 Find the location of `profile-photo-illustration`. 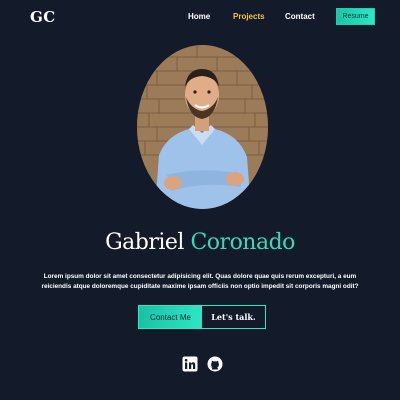

profile-photo-illustration is located at coordinates (202, 127).